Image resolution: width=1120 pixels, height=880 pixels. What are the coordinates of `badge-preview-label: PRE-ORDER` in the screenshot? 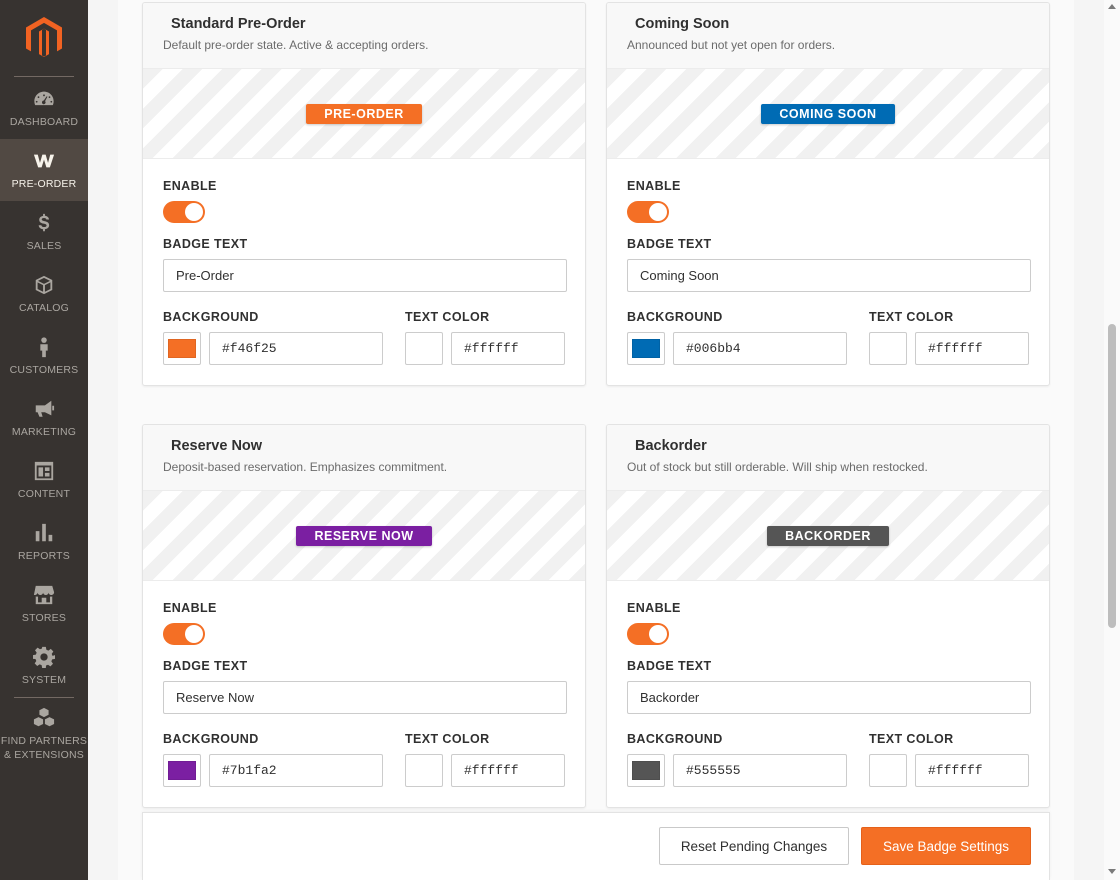 It's located at (364, 113).